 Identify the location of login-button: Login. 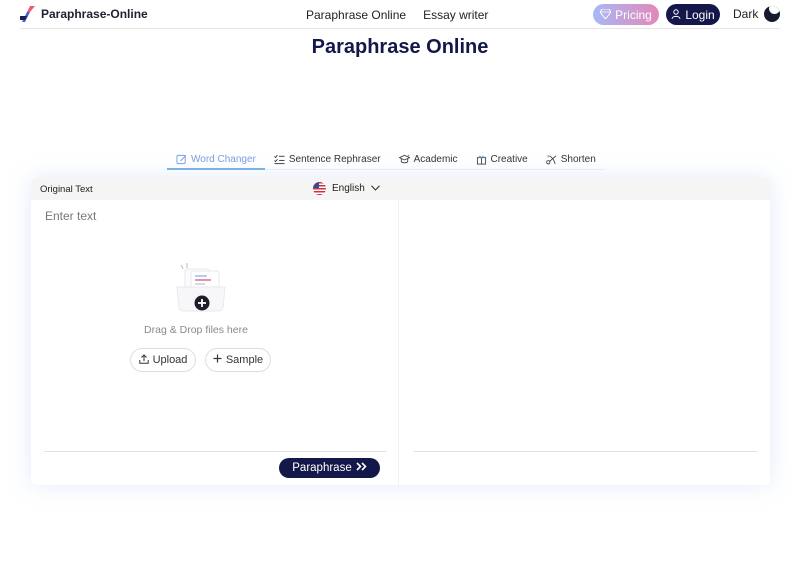
(693, 14).